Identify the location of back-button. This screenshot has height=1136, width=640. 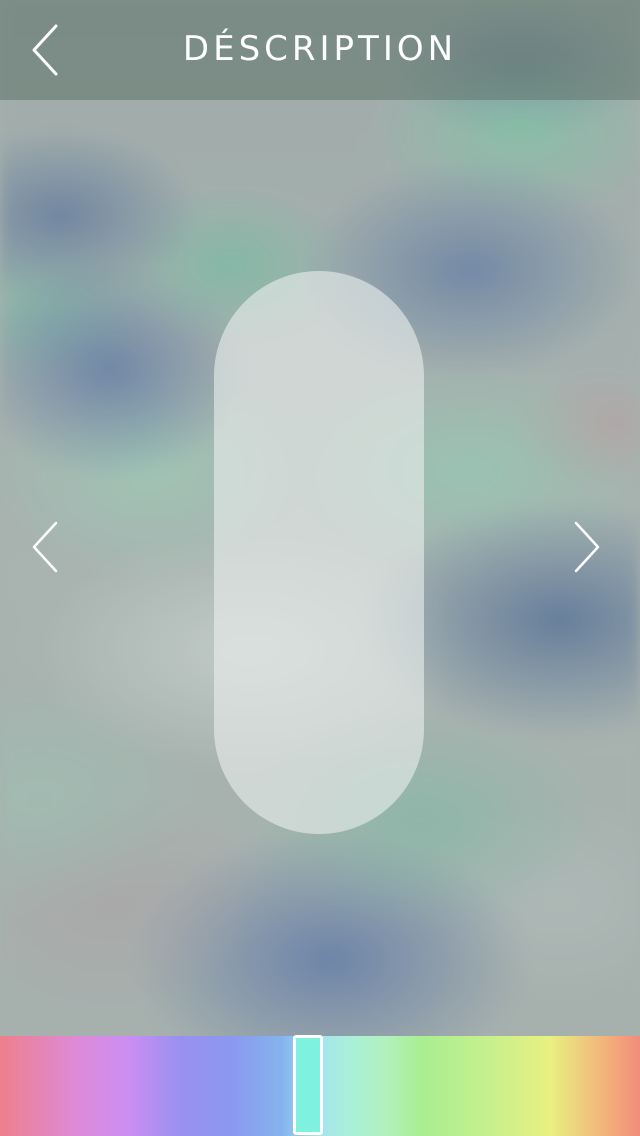
(46, 50).